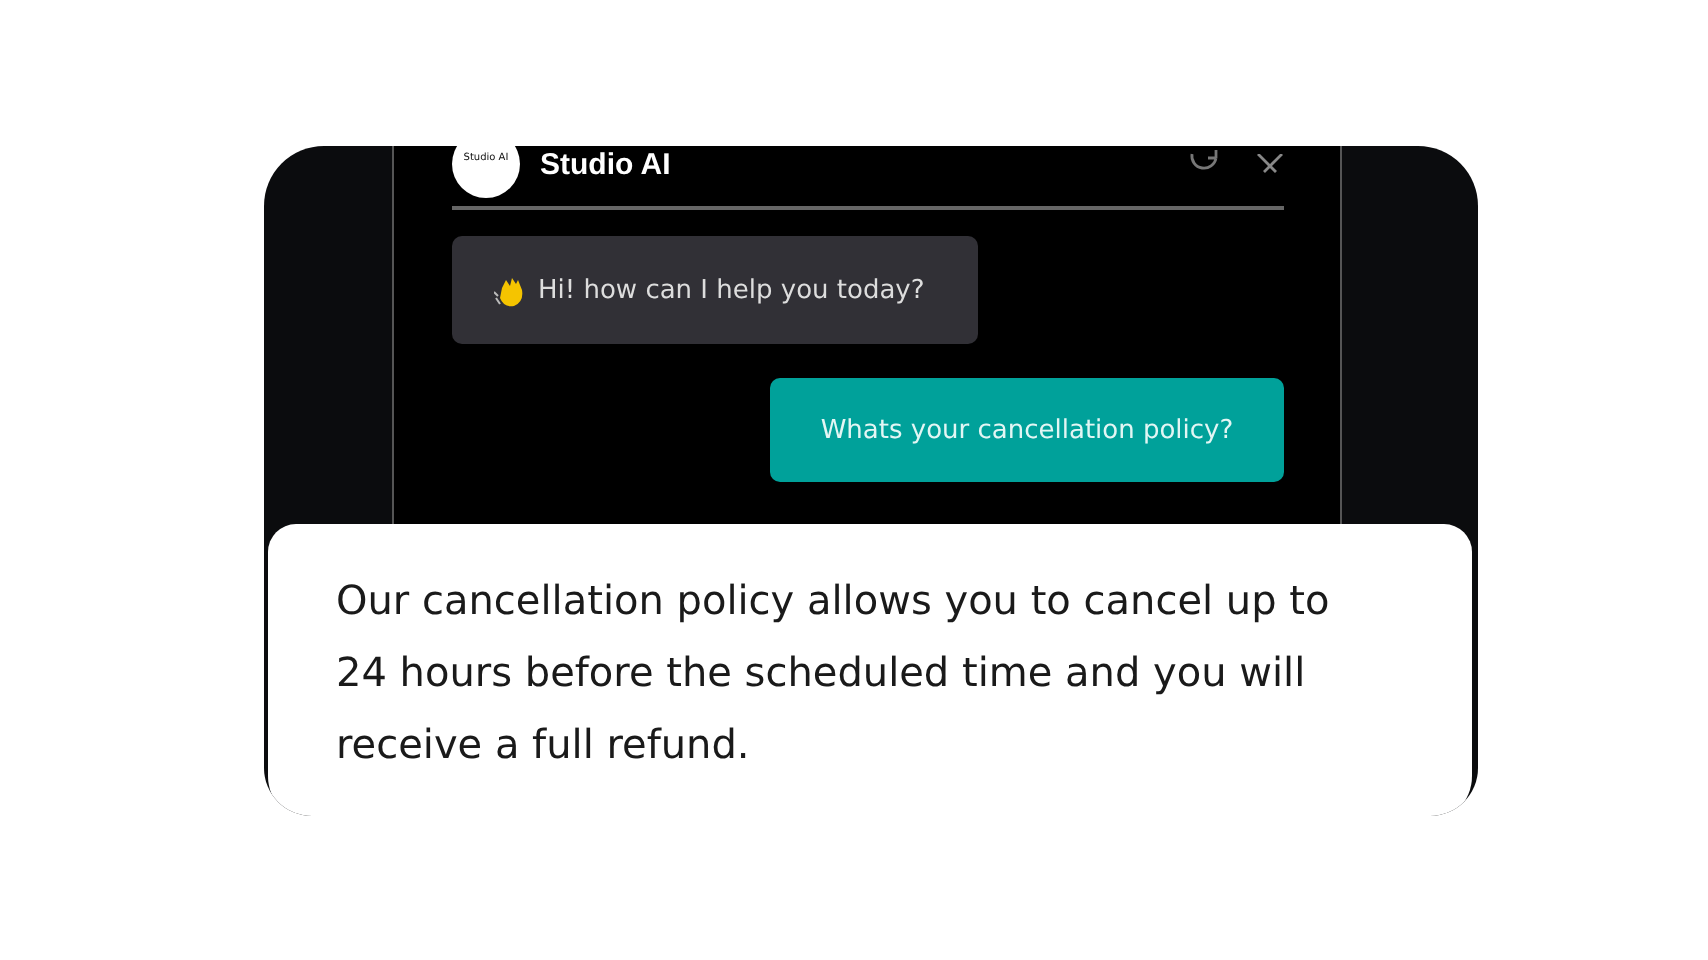 The image size is (1708, 960). What do you see at coordinates (1270, 164) in the screenshot?
I see `close-icon` at bounding box center [1270, 164].